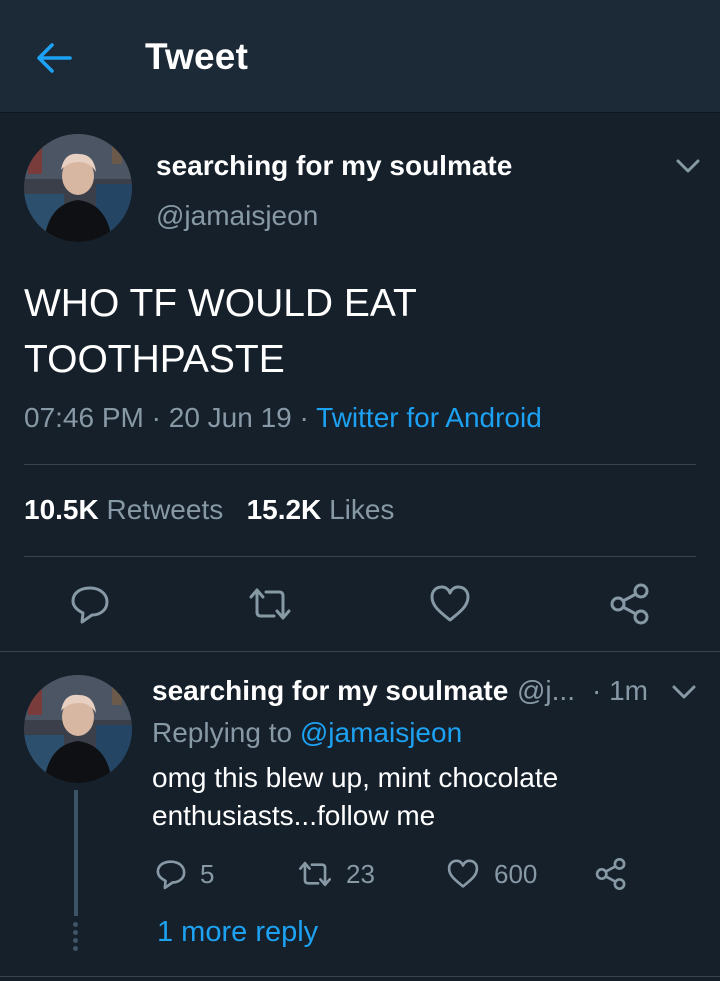  Describe the element at coordinates (360, 56) in the screenshot. I see `top-app-bar: Tweet` at that location.